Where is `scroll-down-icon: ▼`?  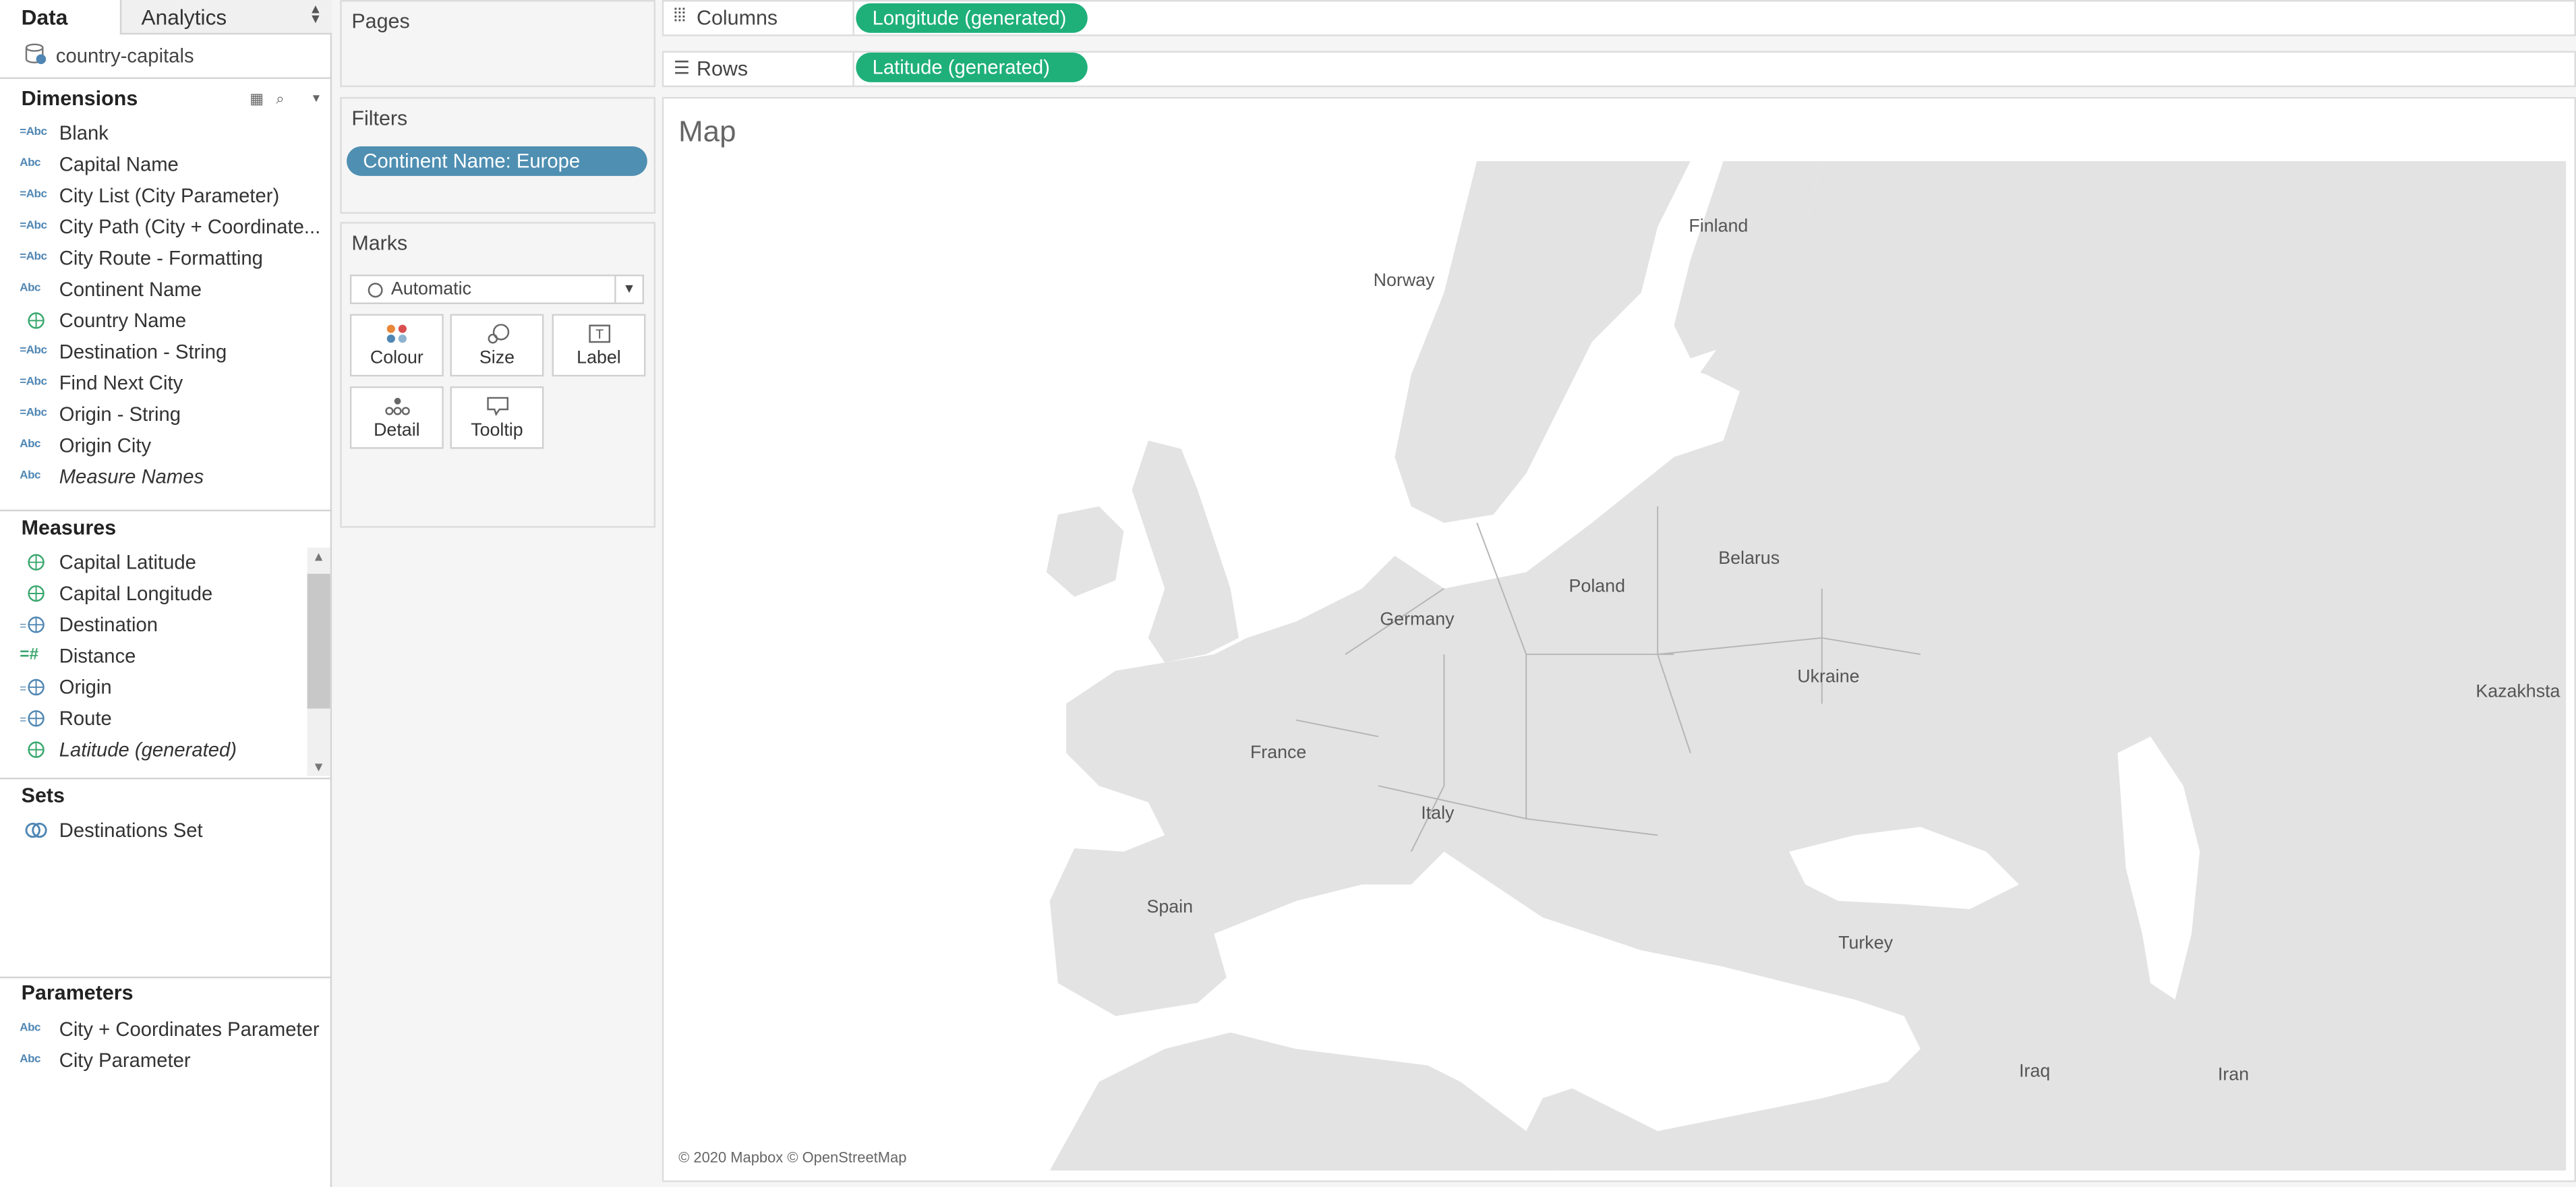 scroll-down-icon: ▼ is located at coordinates (319, 766).